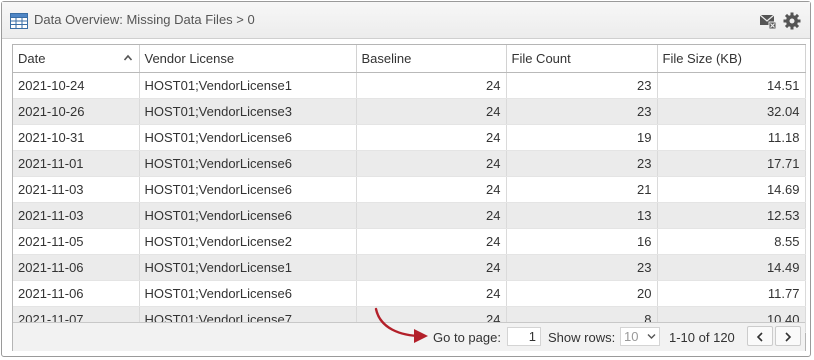 The image size is (814, 360). Describe the element at coordinates (731, 189) in the screenshot. I see `cell-file-size: 14.69` at that location.